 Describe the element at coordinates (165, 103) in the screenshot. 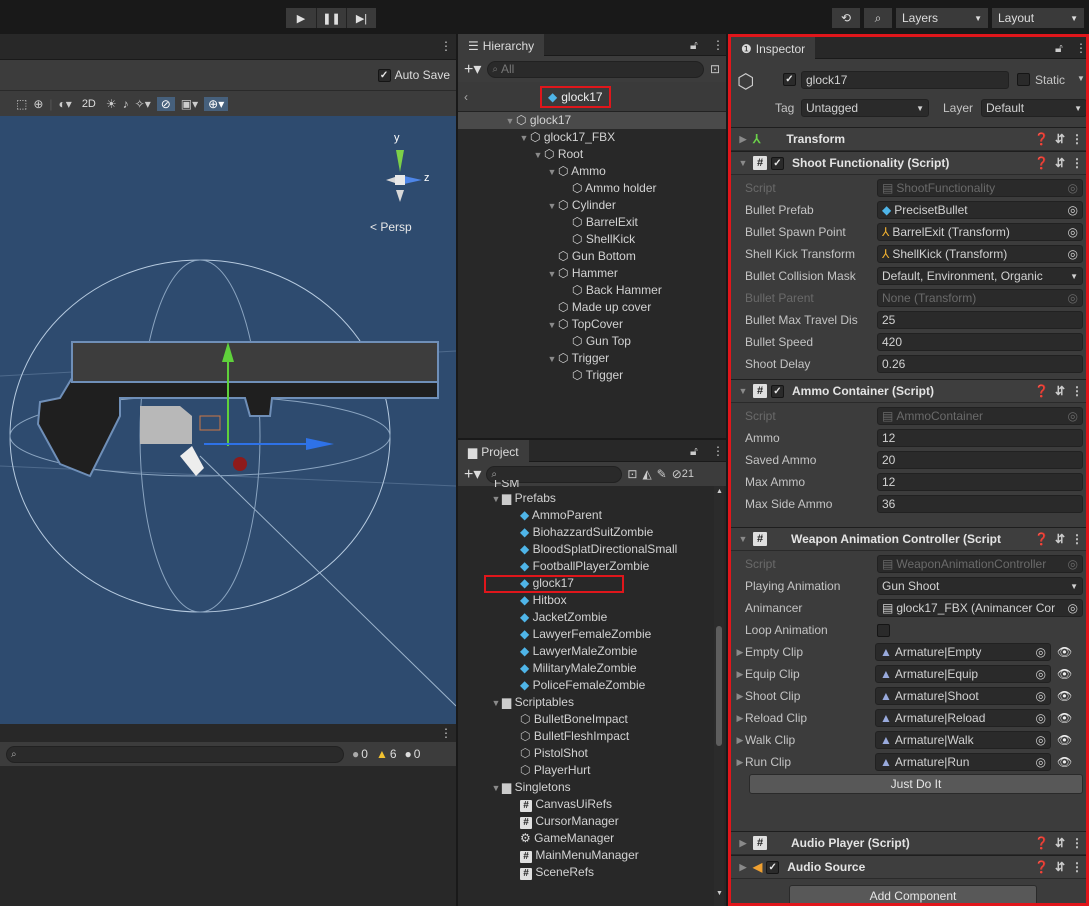

I see `visibility-icon: ⊘` at that location.